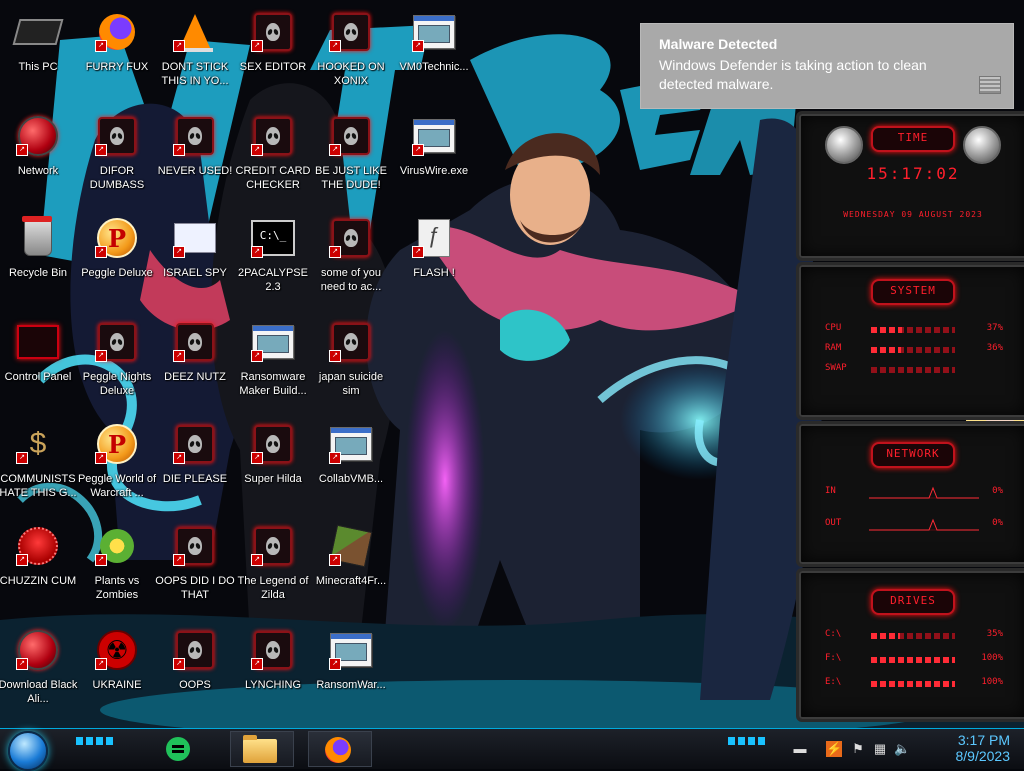  I want to click on desktop-icon: ↗ OOPS DID I DO THAT, so click(195, 574).